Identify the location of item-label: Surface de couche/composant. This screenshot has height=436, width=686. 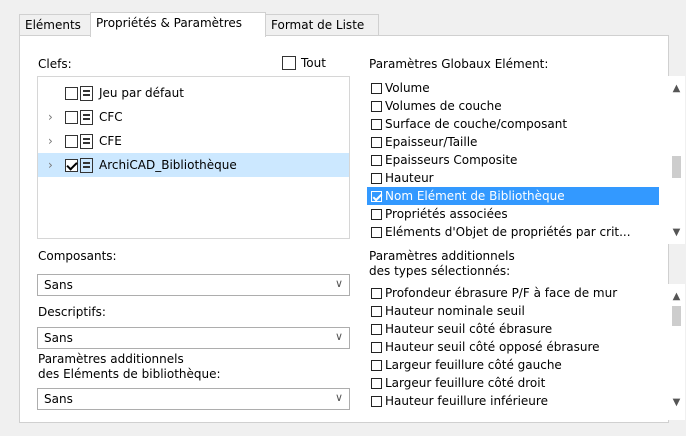
(476, 124).